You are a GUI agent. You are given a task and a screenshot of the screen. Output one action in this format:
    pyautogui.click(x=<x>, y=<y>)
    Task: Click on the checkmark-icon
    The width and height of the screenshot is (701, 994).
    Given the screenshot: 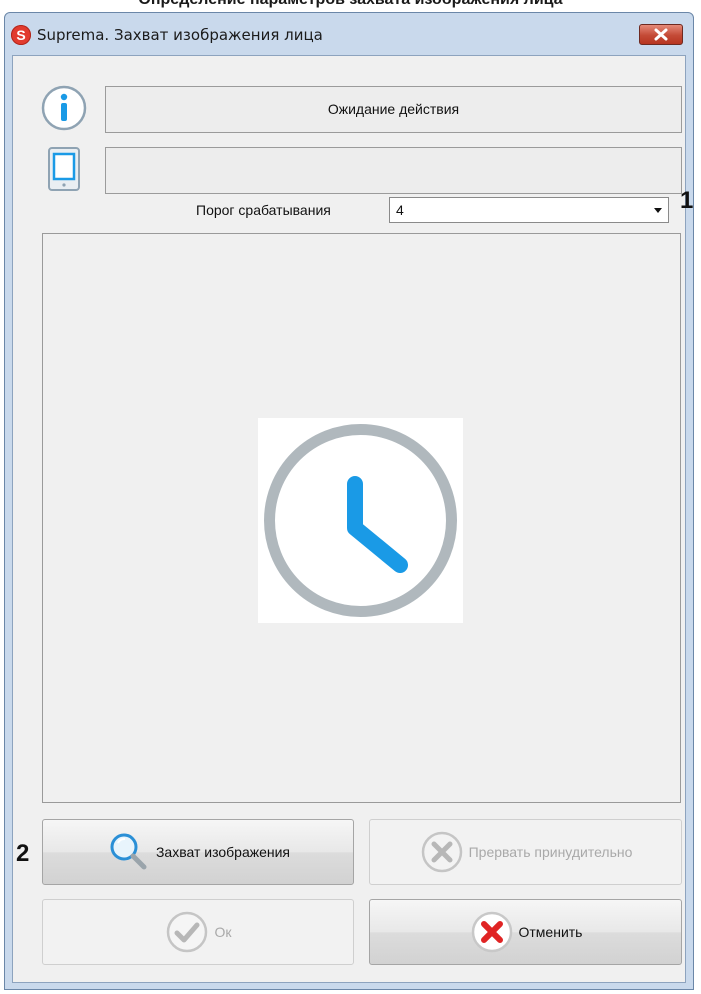 What is the action you would take?
    pyautogui.click(x=187, y=932)
    